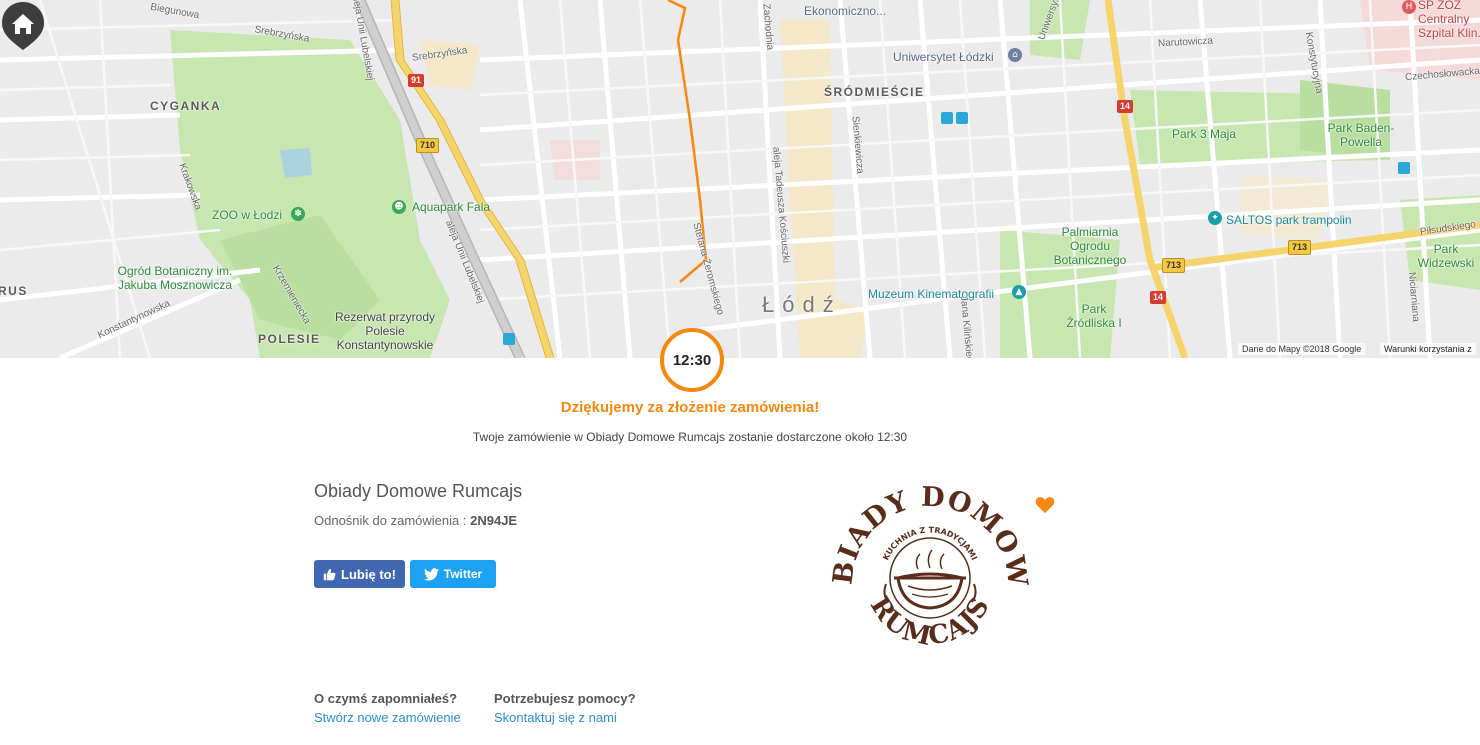 The image size is (1480, 745). What do you see at coordinates (1015, 55) in the screenshot?
I see `university-icon: ⌂` at bounding box center [1015, 55].